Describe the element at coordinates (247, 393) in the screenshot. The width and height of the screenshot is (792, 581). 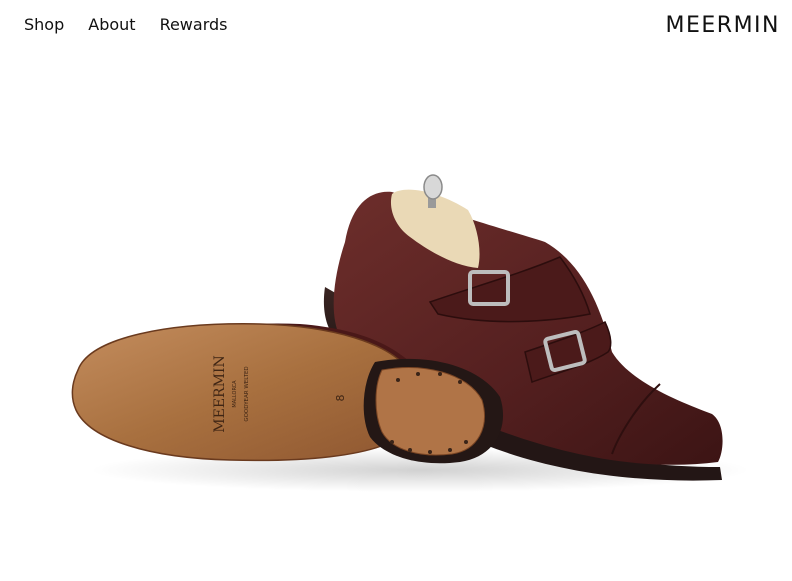
I see `svg-text: GOODYEAR WELTED` at that location.